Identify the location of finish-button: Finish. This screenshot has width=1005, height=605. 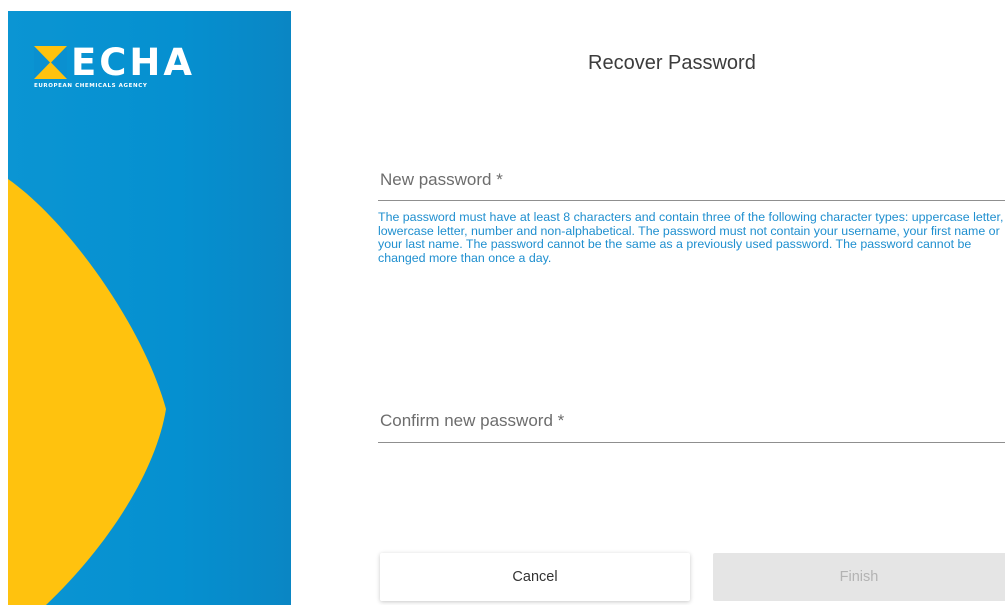
(859, 577).